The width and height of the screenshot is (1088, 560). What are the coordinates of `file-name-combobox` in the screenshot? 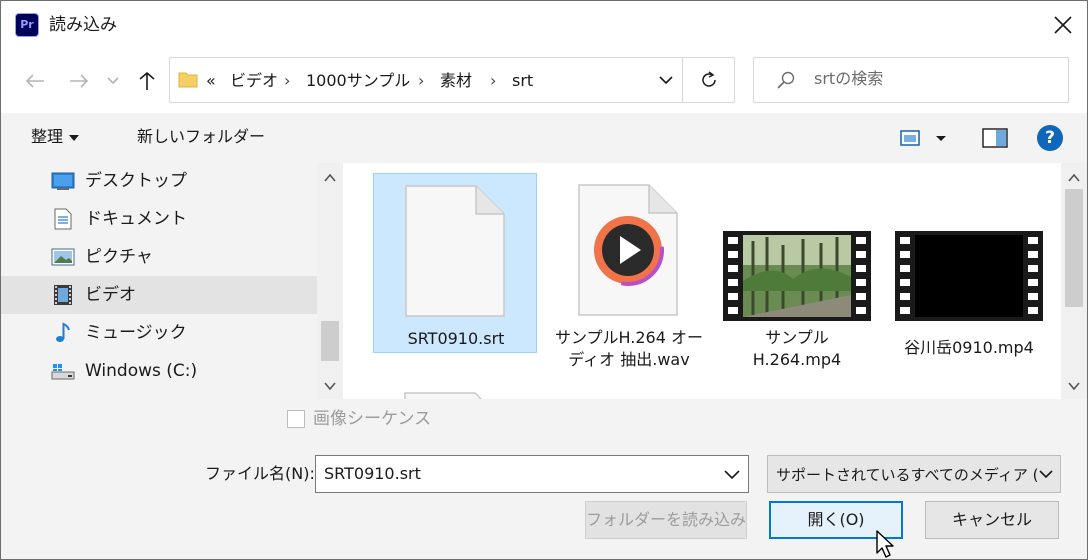 It's located at (532, 474).